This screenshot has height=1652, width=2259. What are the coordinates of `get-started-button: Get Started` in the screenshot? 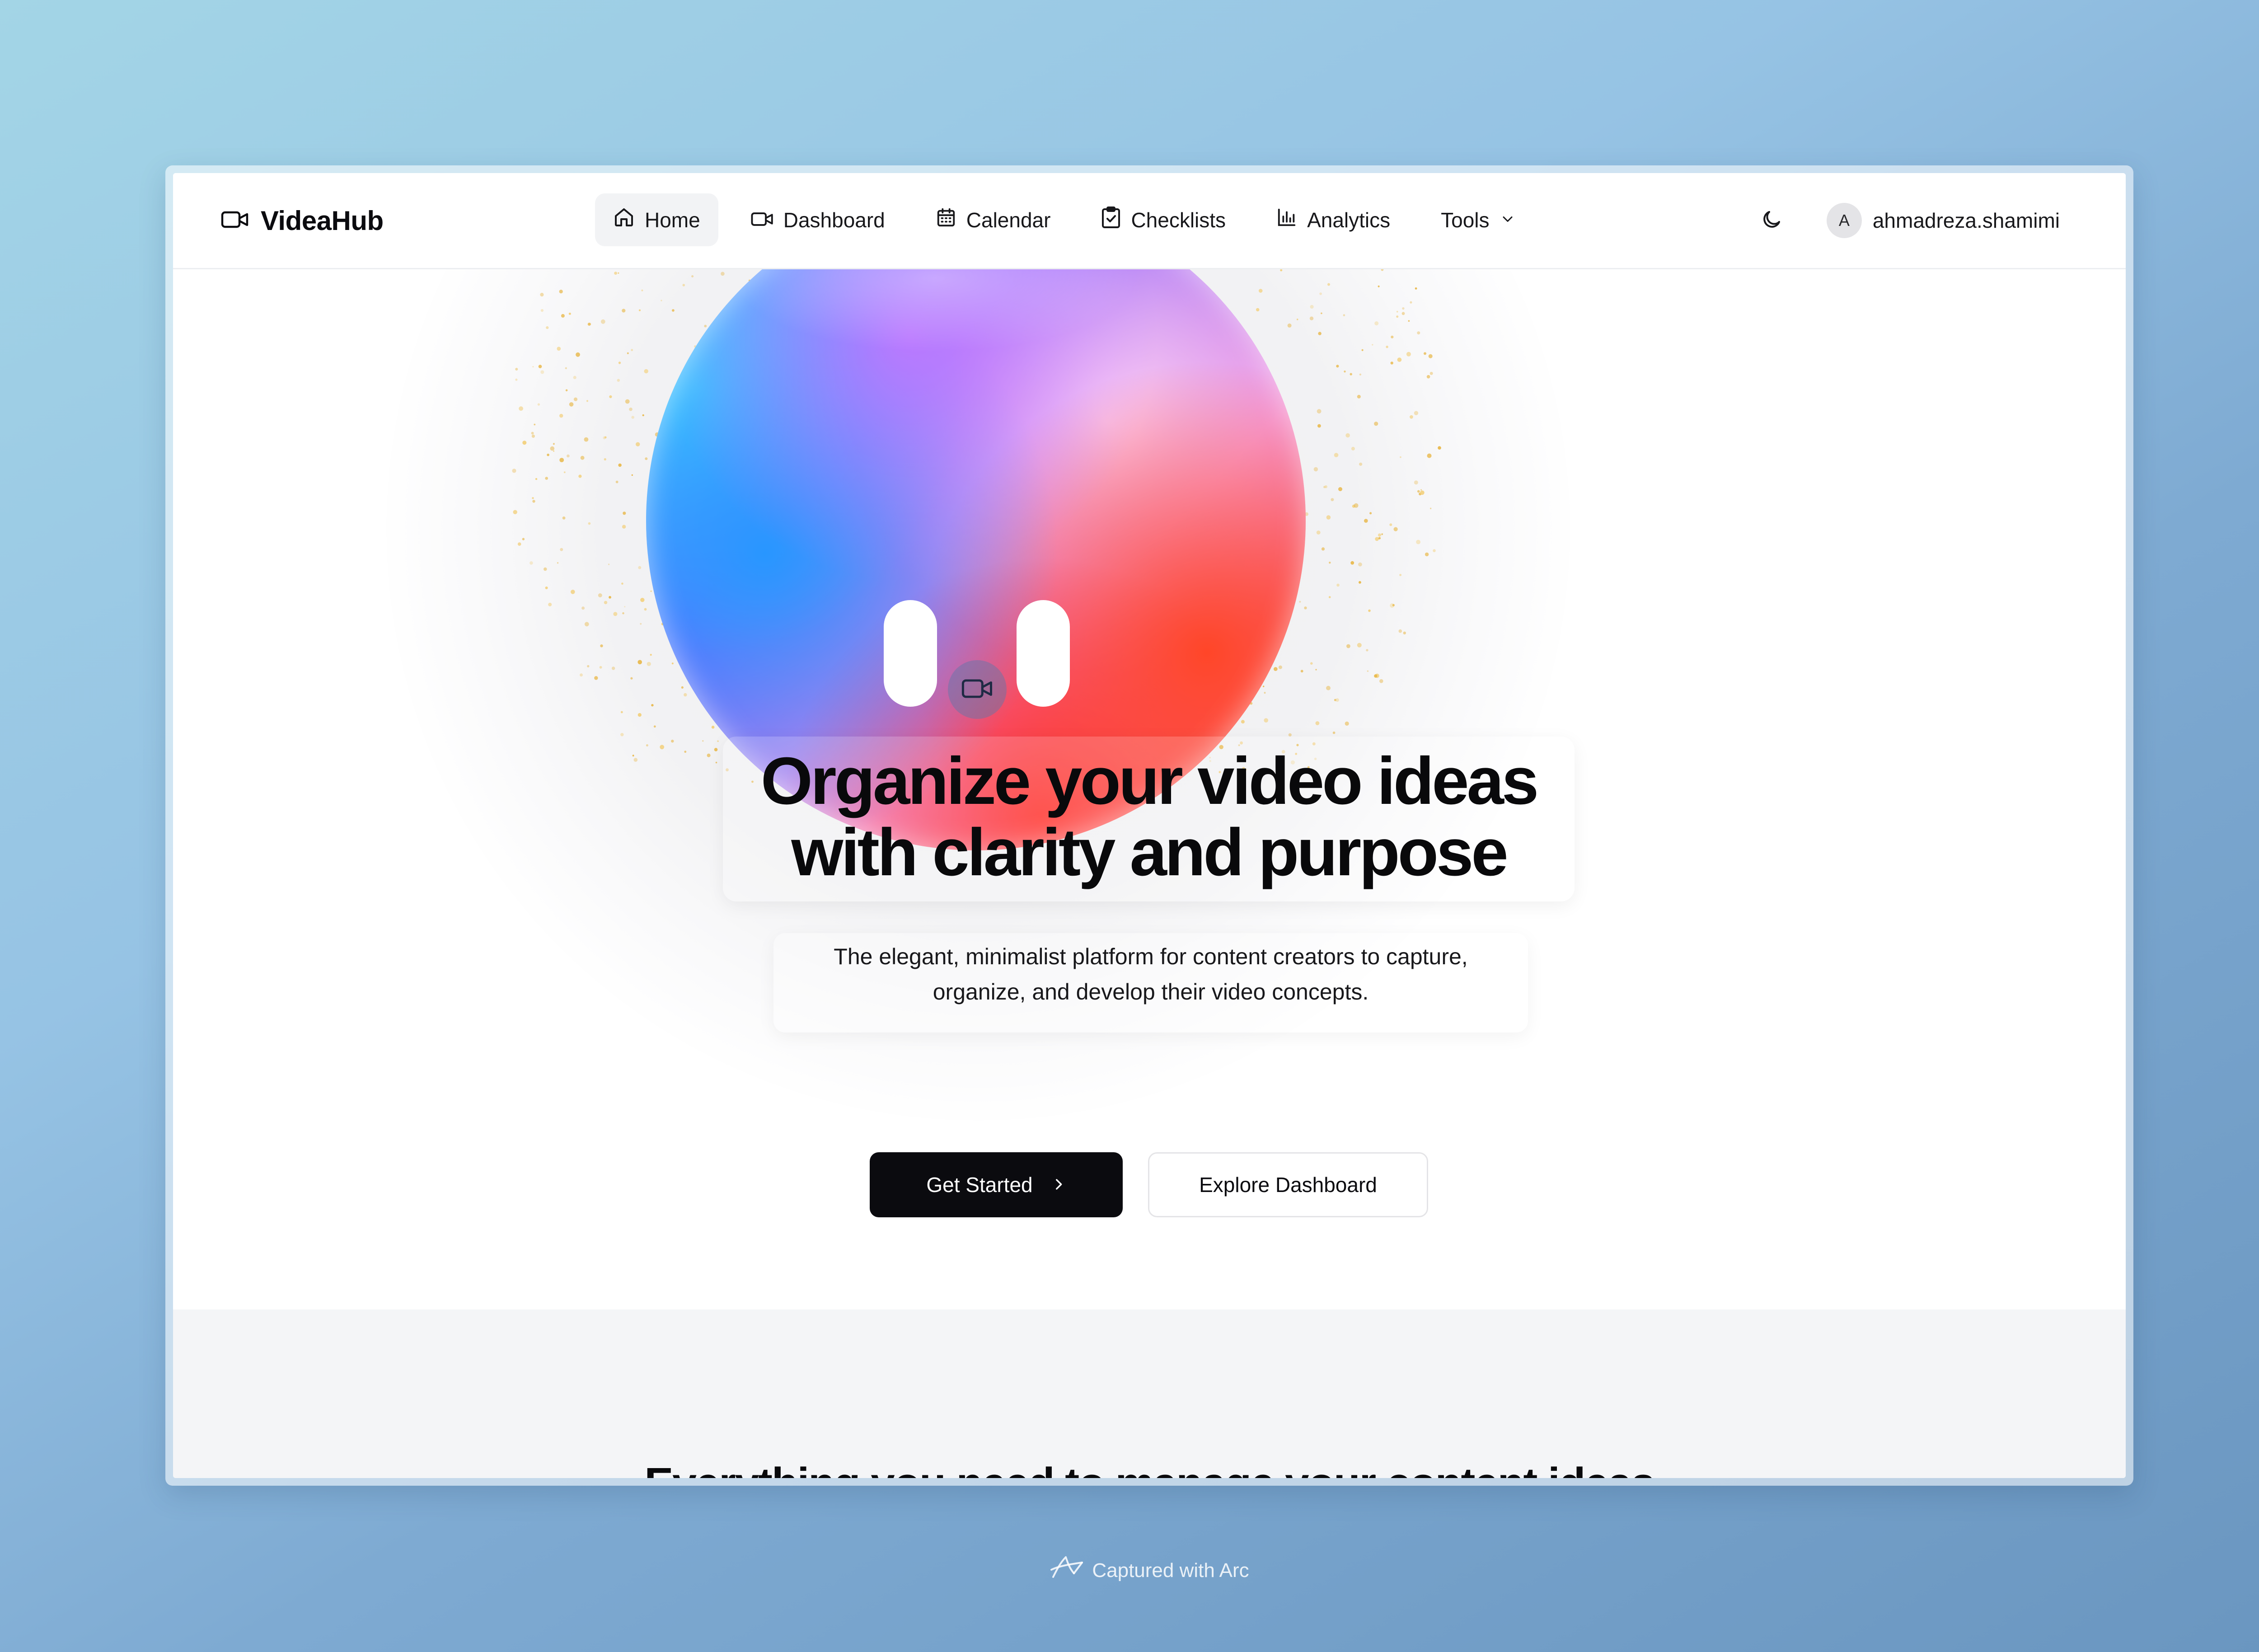 It's located at (996, 1184).